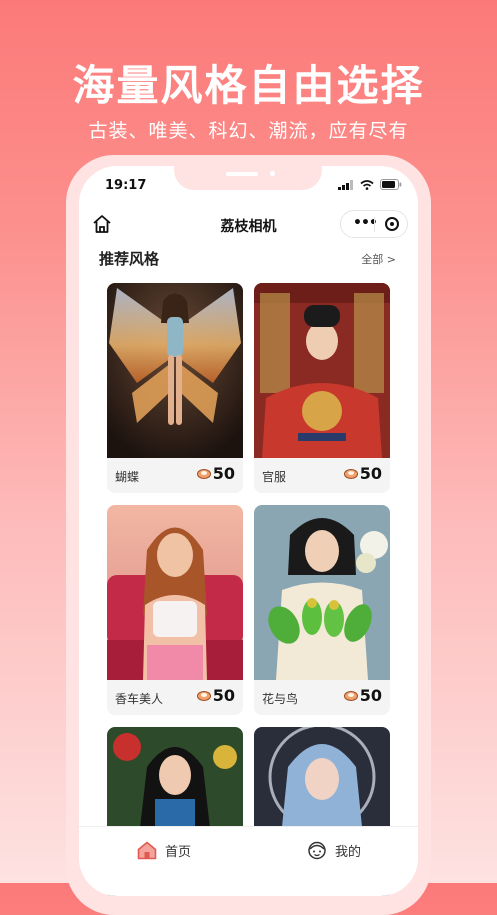  I want to click on tab-mine: 我的, so click(334, 850).